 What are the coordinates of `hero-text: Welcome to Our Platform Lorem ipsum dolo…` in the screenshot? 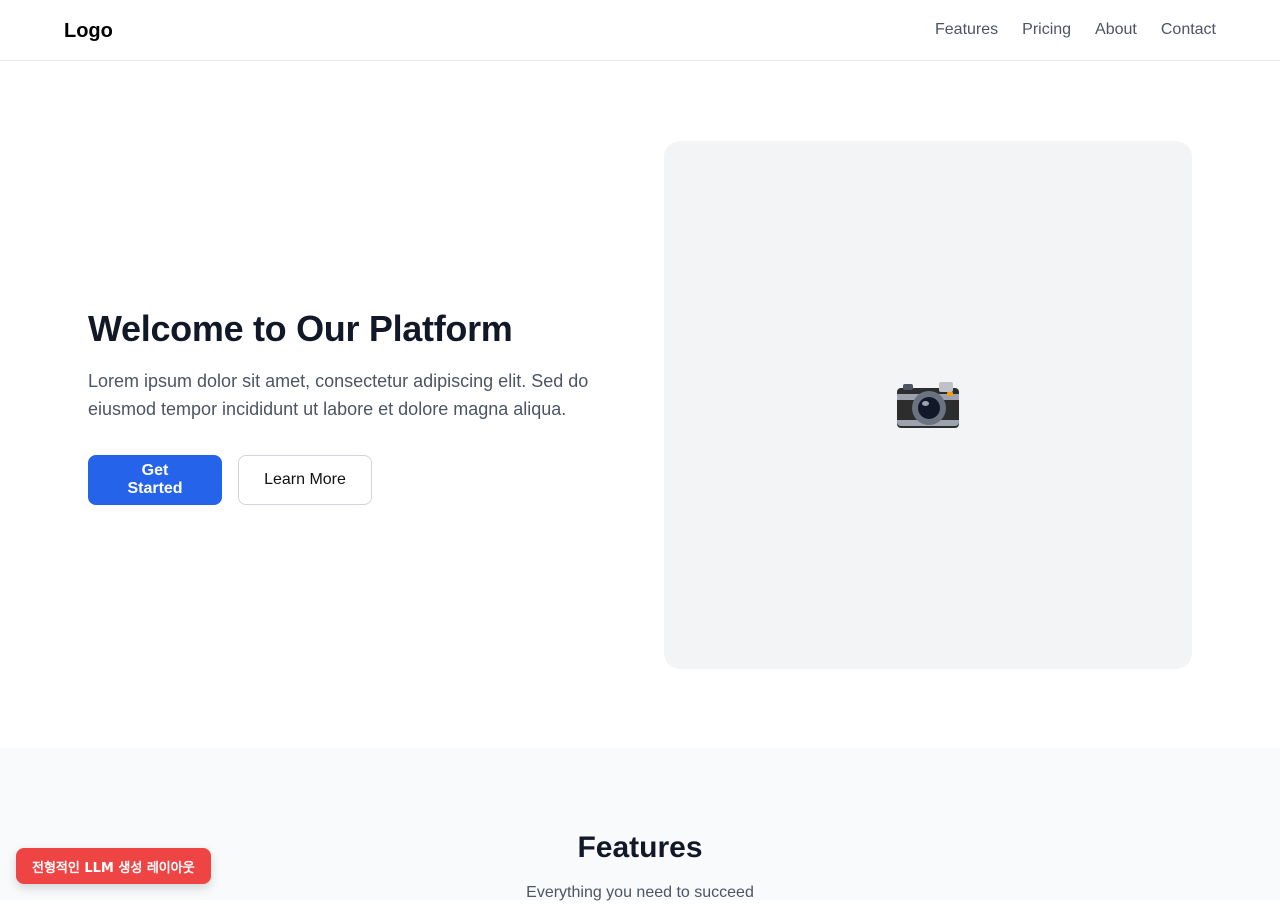 It's located at (353, 406).